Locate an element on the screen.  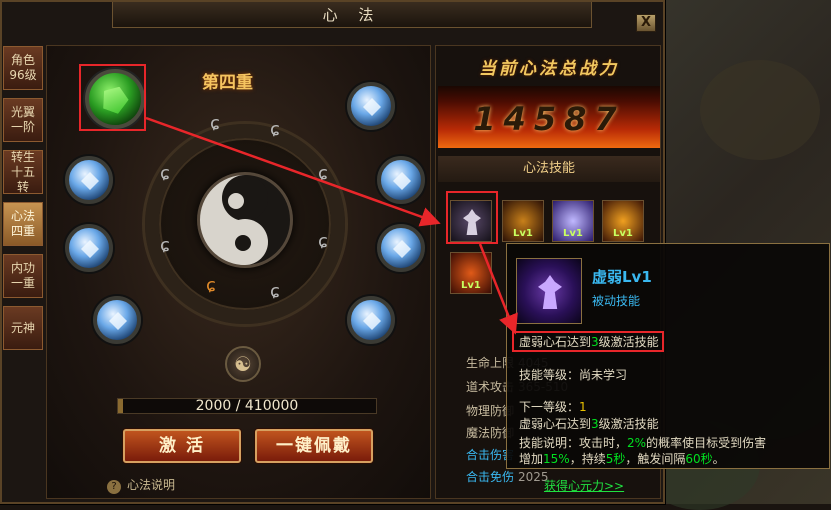
skill-slot-2: Lv1 is located at coordinates (523, 221).